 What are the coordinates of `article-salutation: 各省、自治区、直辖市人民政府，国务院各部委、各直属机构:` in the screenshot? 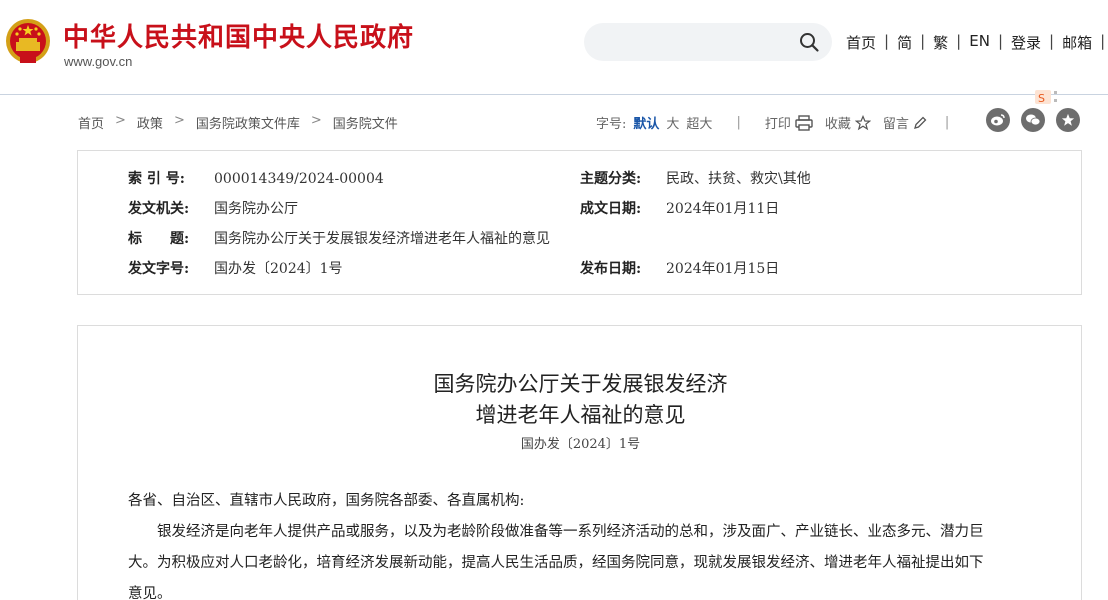 It's located at (326, 501).